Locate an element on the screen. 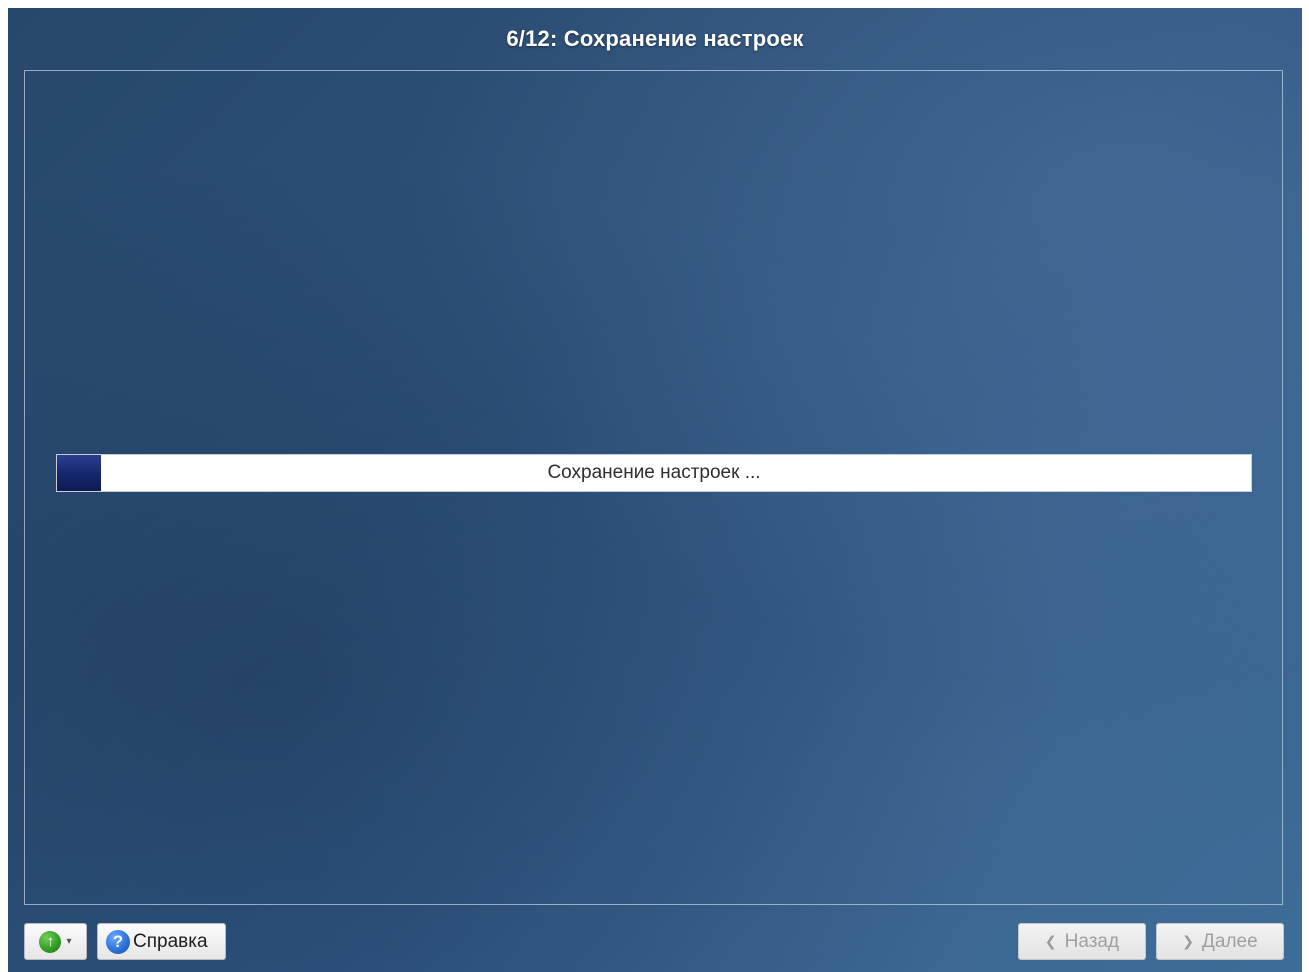 This screenshot has width=1309, height=972. help-question-icon: ? is located at coordinates (118, 941).